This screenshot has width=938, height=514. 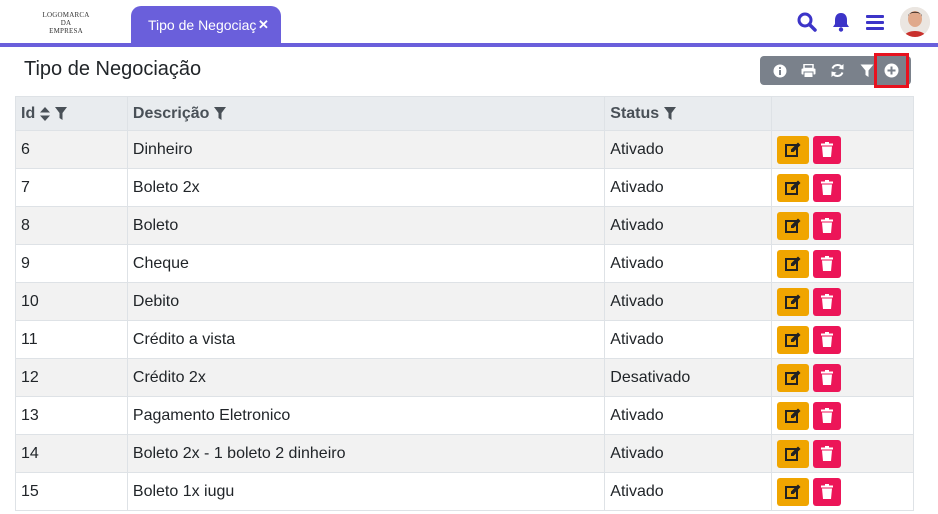 I want to click on search-icon, so click(x=807, y=22).